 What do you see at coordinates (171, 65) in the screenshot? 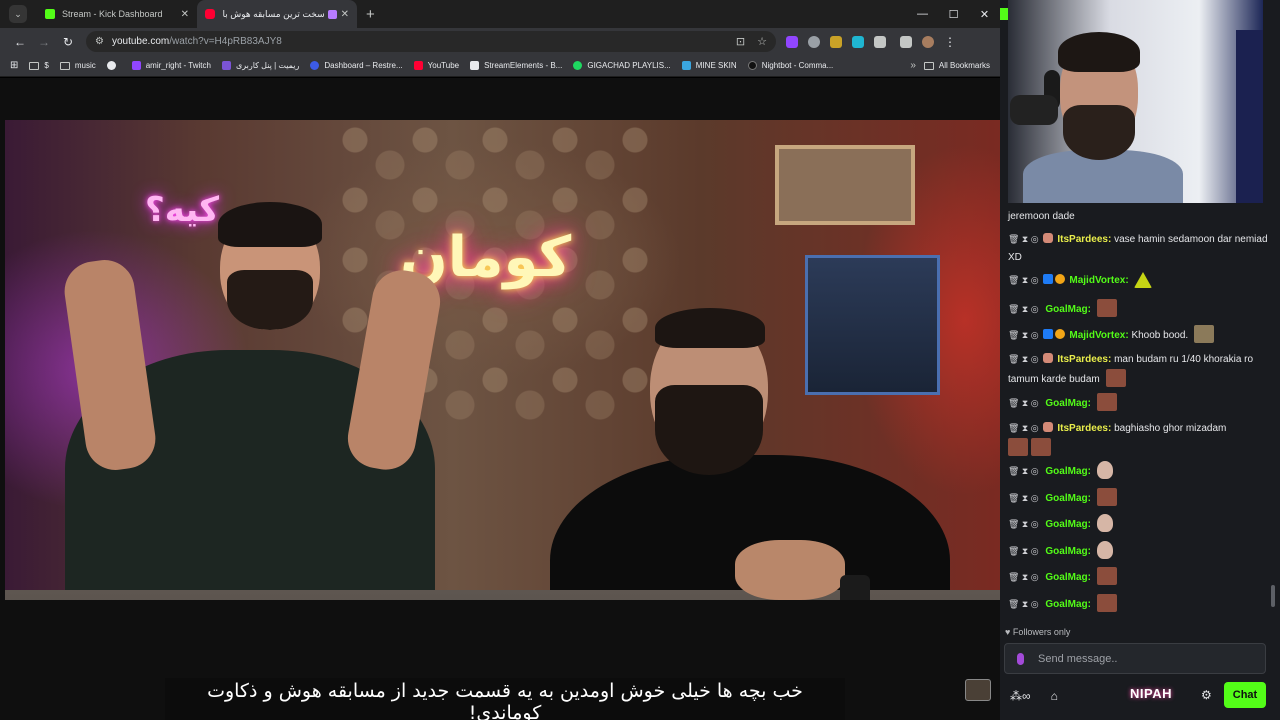
I see `bookmark-item: amir_right - Twitch` at bounding box center [171, 65].